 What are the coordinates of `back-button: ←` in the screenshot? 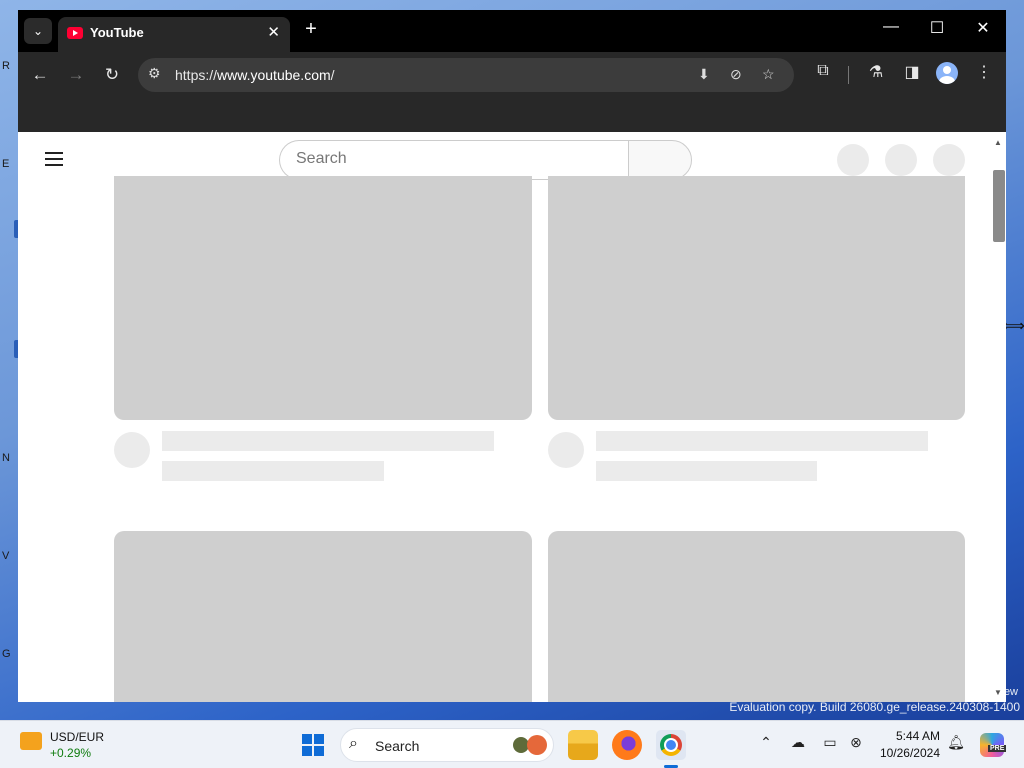 It's located at (40, 75).